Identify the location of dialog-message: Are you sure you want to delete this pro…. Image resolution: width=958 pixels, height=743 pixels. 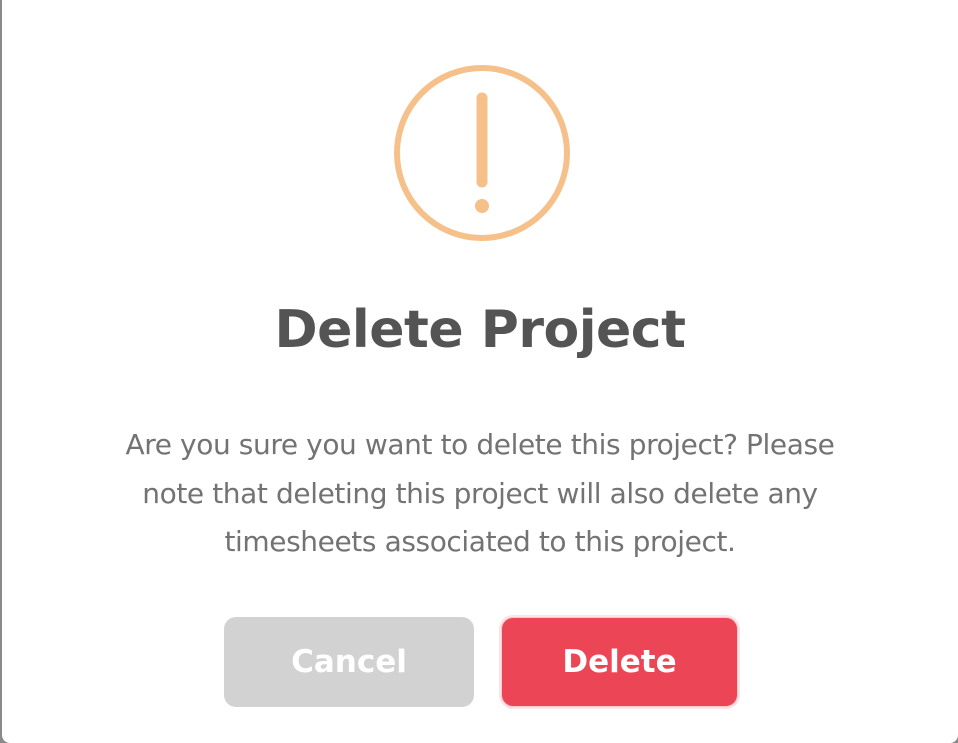
(480, 493).